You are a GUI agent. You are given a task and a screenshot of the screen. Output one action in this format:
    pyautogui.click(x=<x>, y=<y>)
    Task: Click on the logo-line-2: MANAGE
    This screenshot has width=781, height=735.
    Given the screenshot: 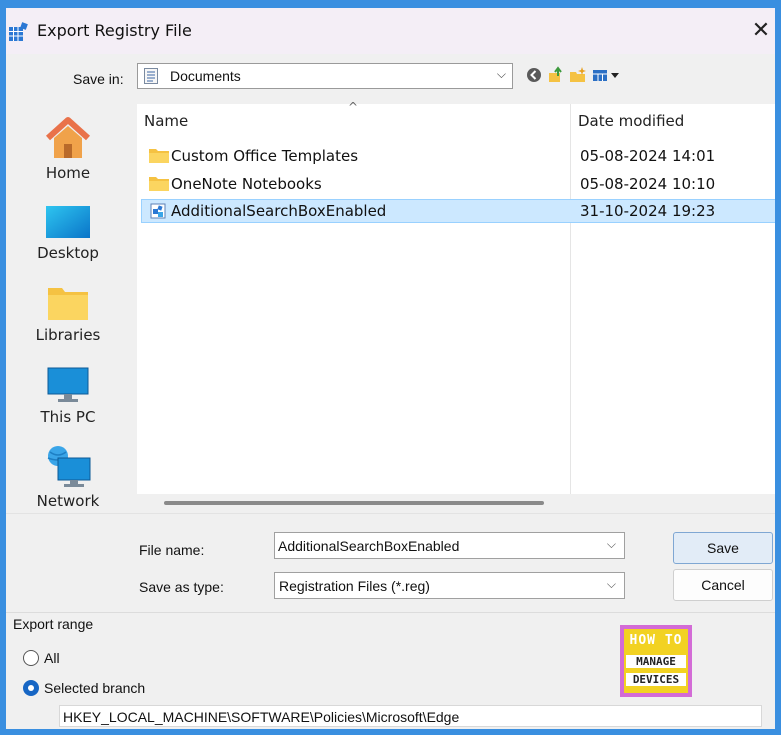 What is the action you would take?
    pyautogui.click(x=656, y=661)
    